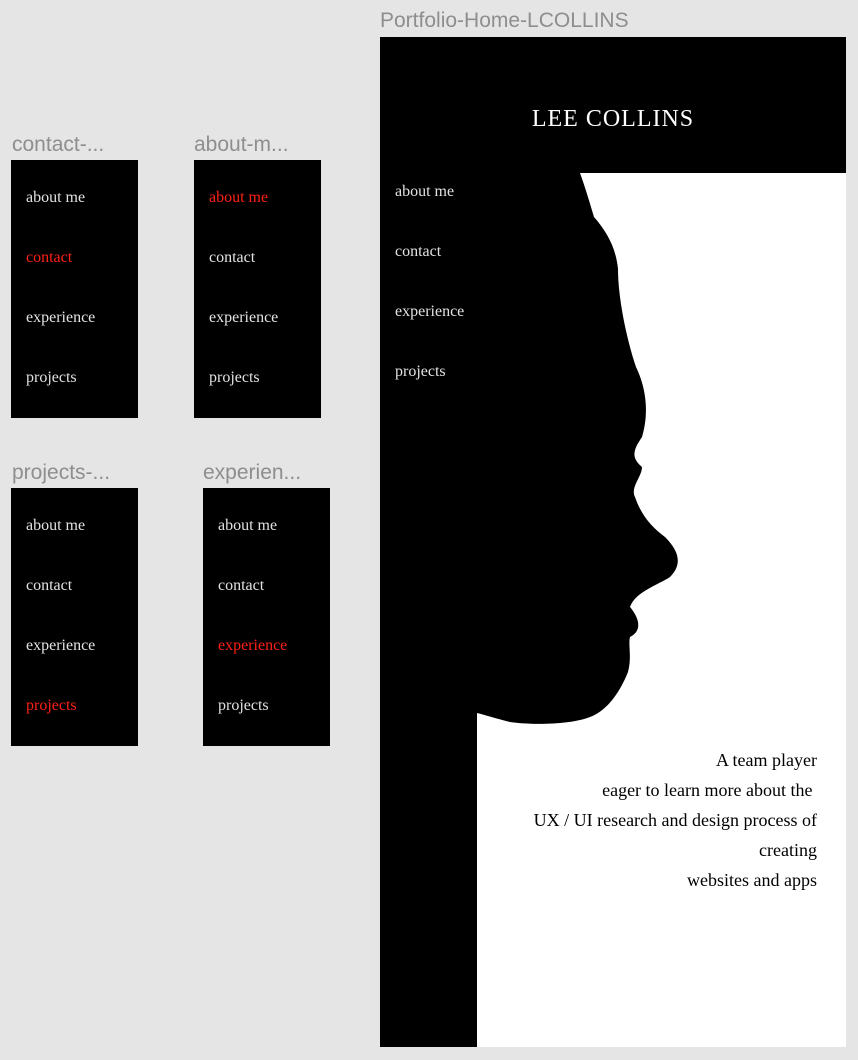 This screenshot has width=858, height=1060. I want to click on nav-experience: experience, so click(429, 312).